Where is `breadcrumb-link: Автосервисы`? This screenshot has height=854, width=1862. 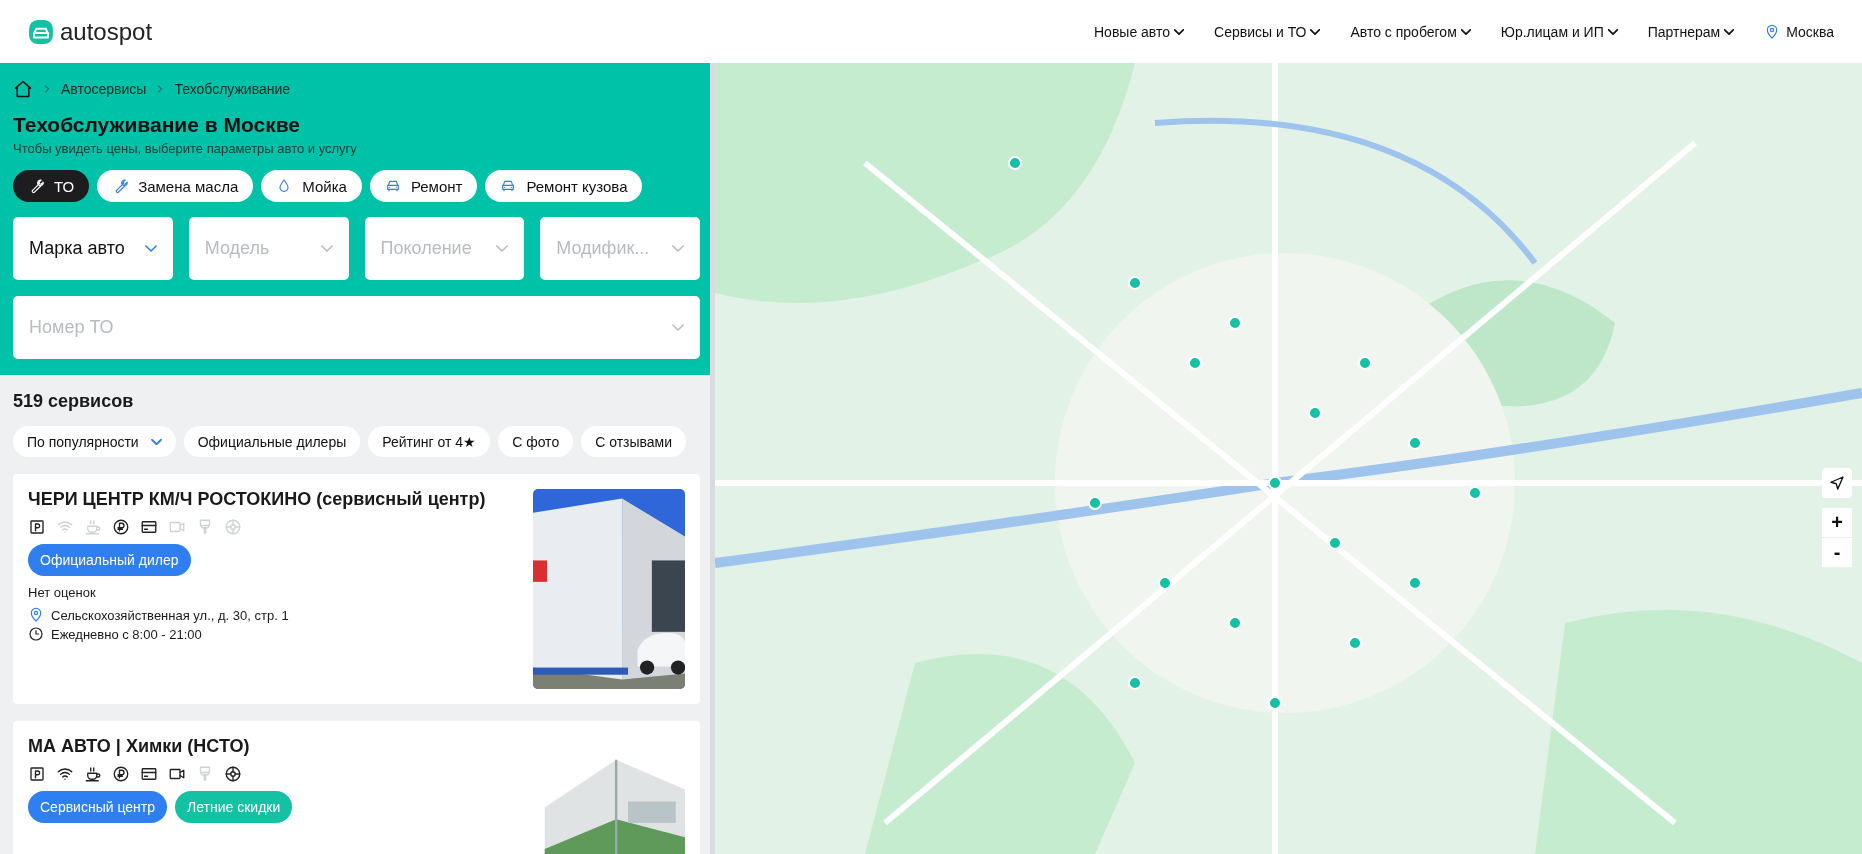
breadcrumb-link: Автосервисы is located at coordinates (104, 89).